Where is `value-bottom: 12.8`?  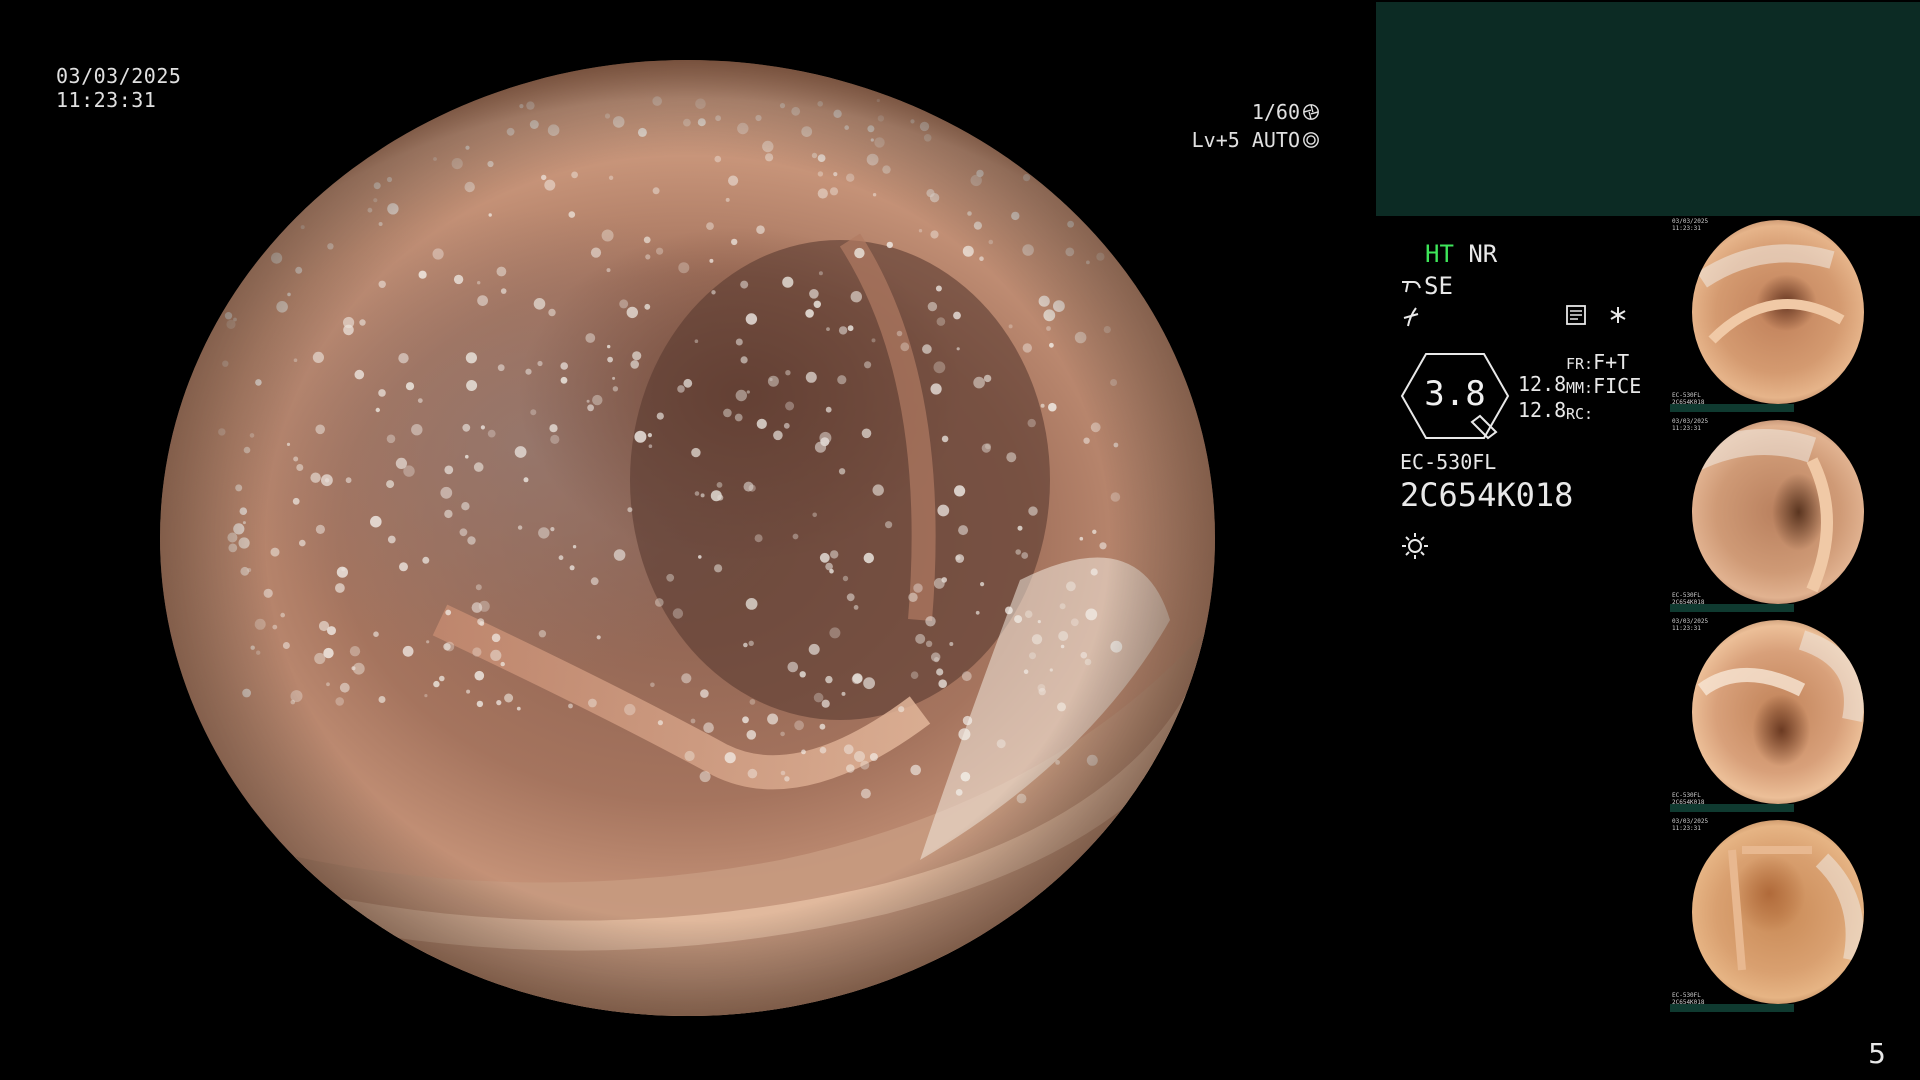 value-bottom: 12.8 is located at coordinates (1542, 410).